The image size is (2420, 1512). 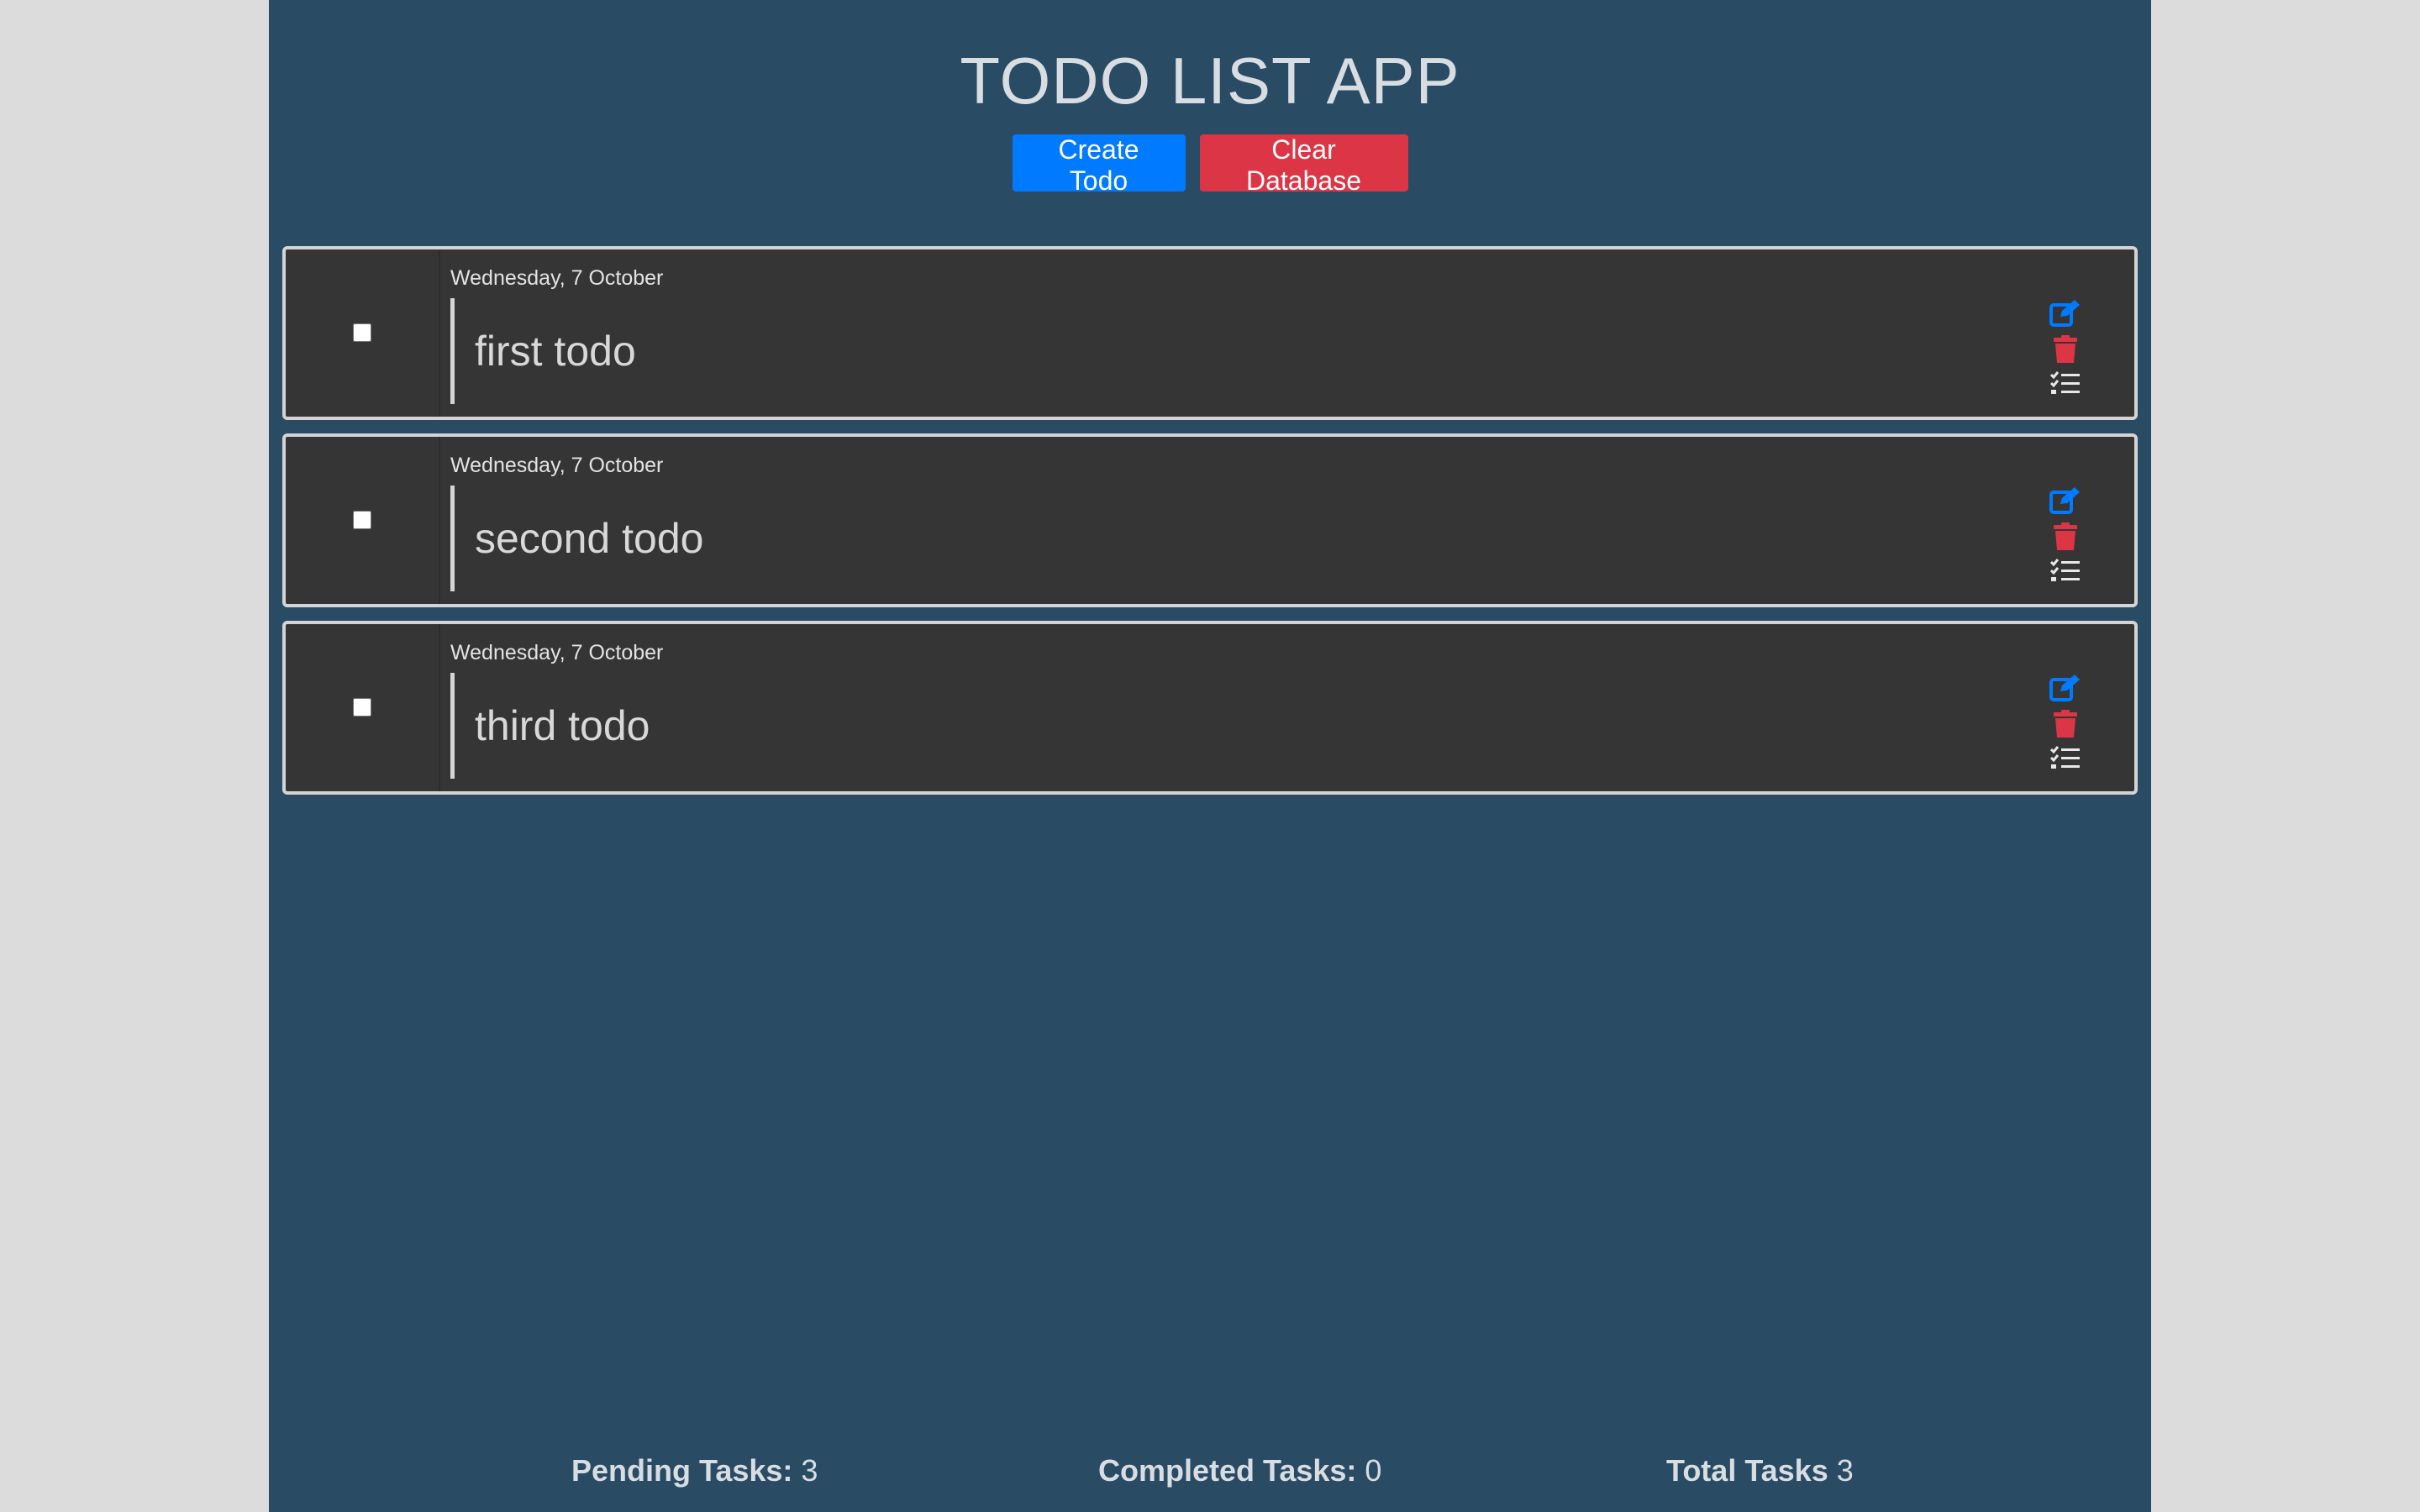 What do you see at coordinates (562, 725) in the screenshot?
I see `todo-text: third todo` at bounding box center [562, 725].